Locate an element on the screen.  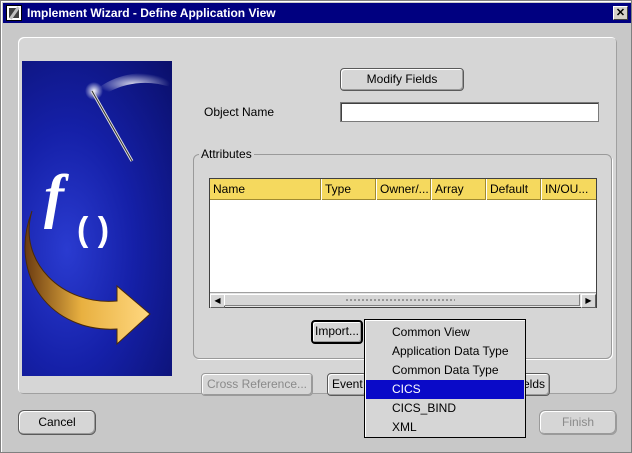
column-header-name: Name is located at coordinates (266, 189).